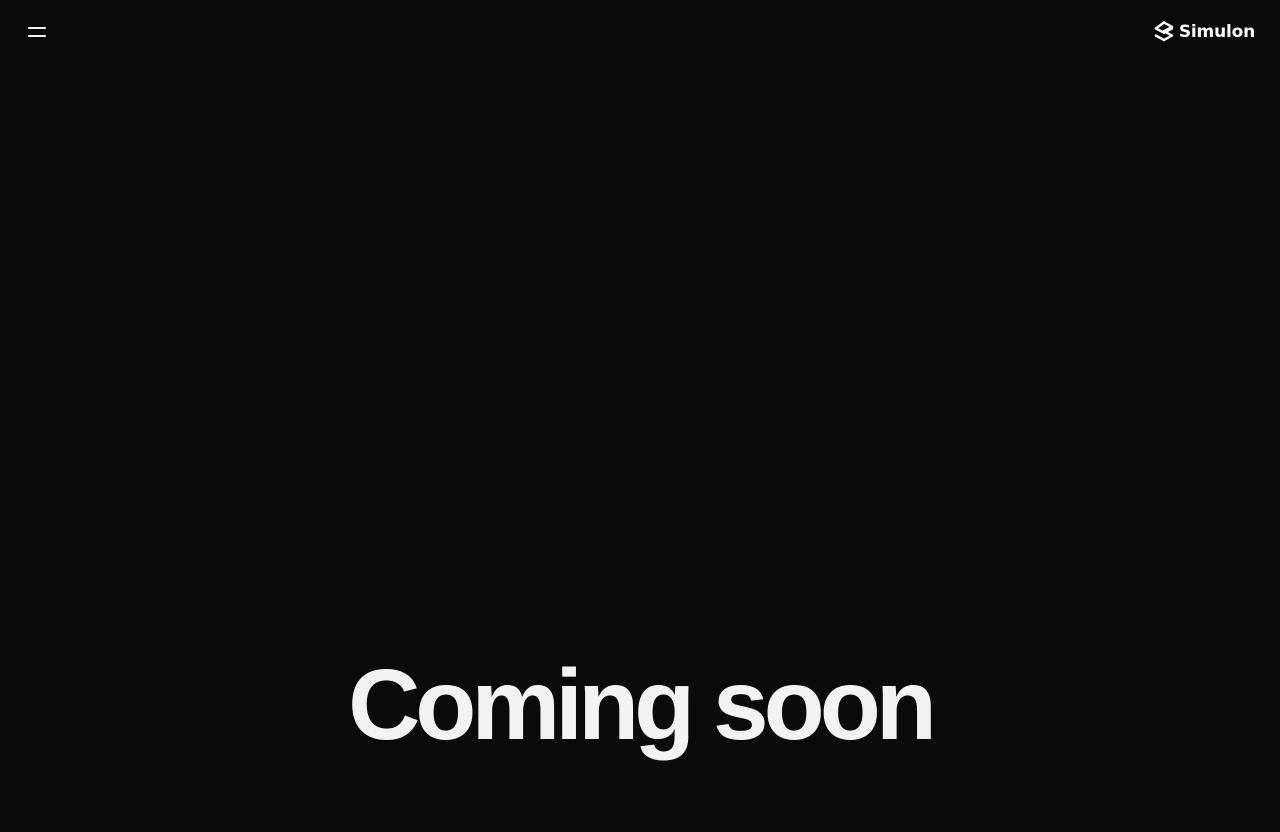  What do you see at coordinates (642, 705) in the screenshot?
I see `page-headline: Coming soon` at bounding box center [642, 705].